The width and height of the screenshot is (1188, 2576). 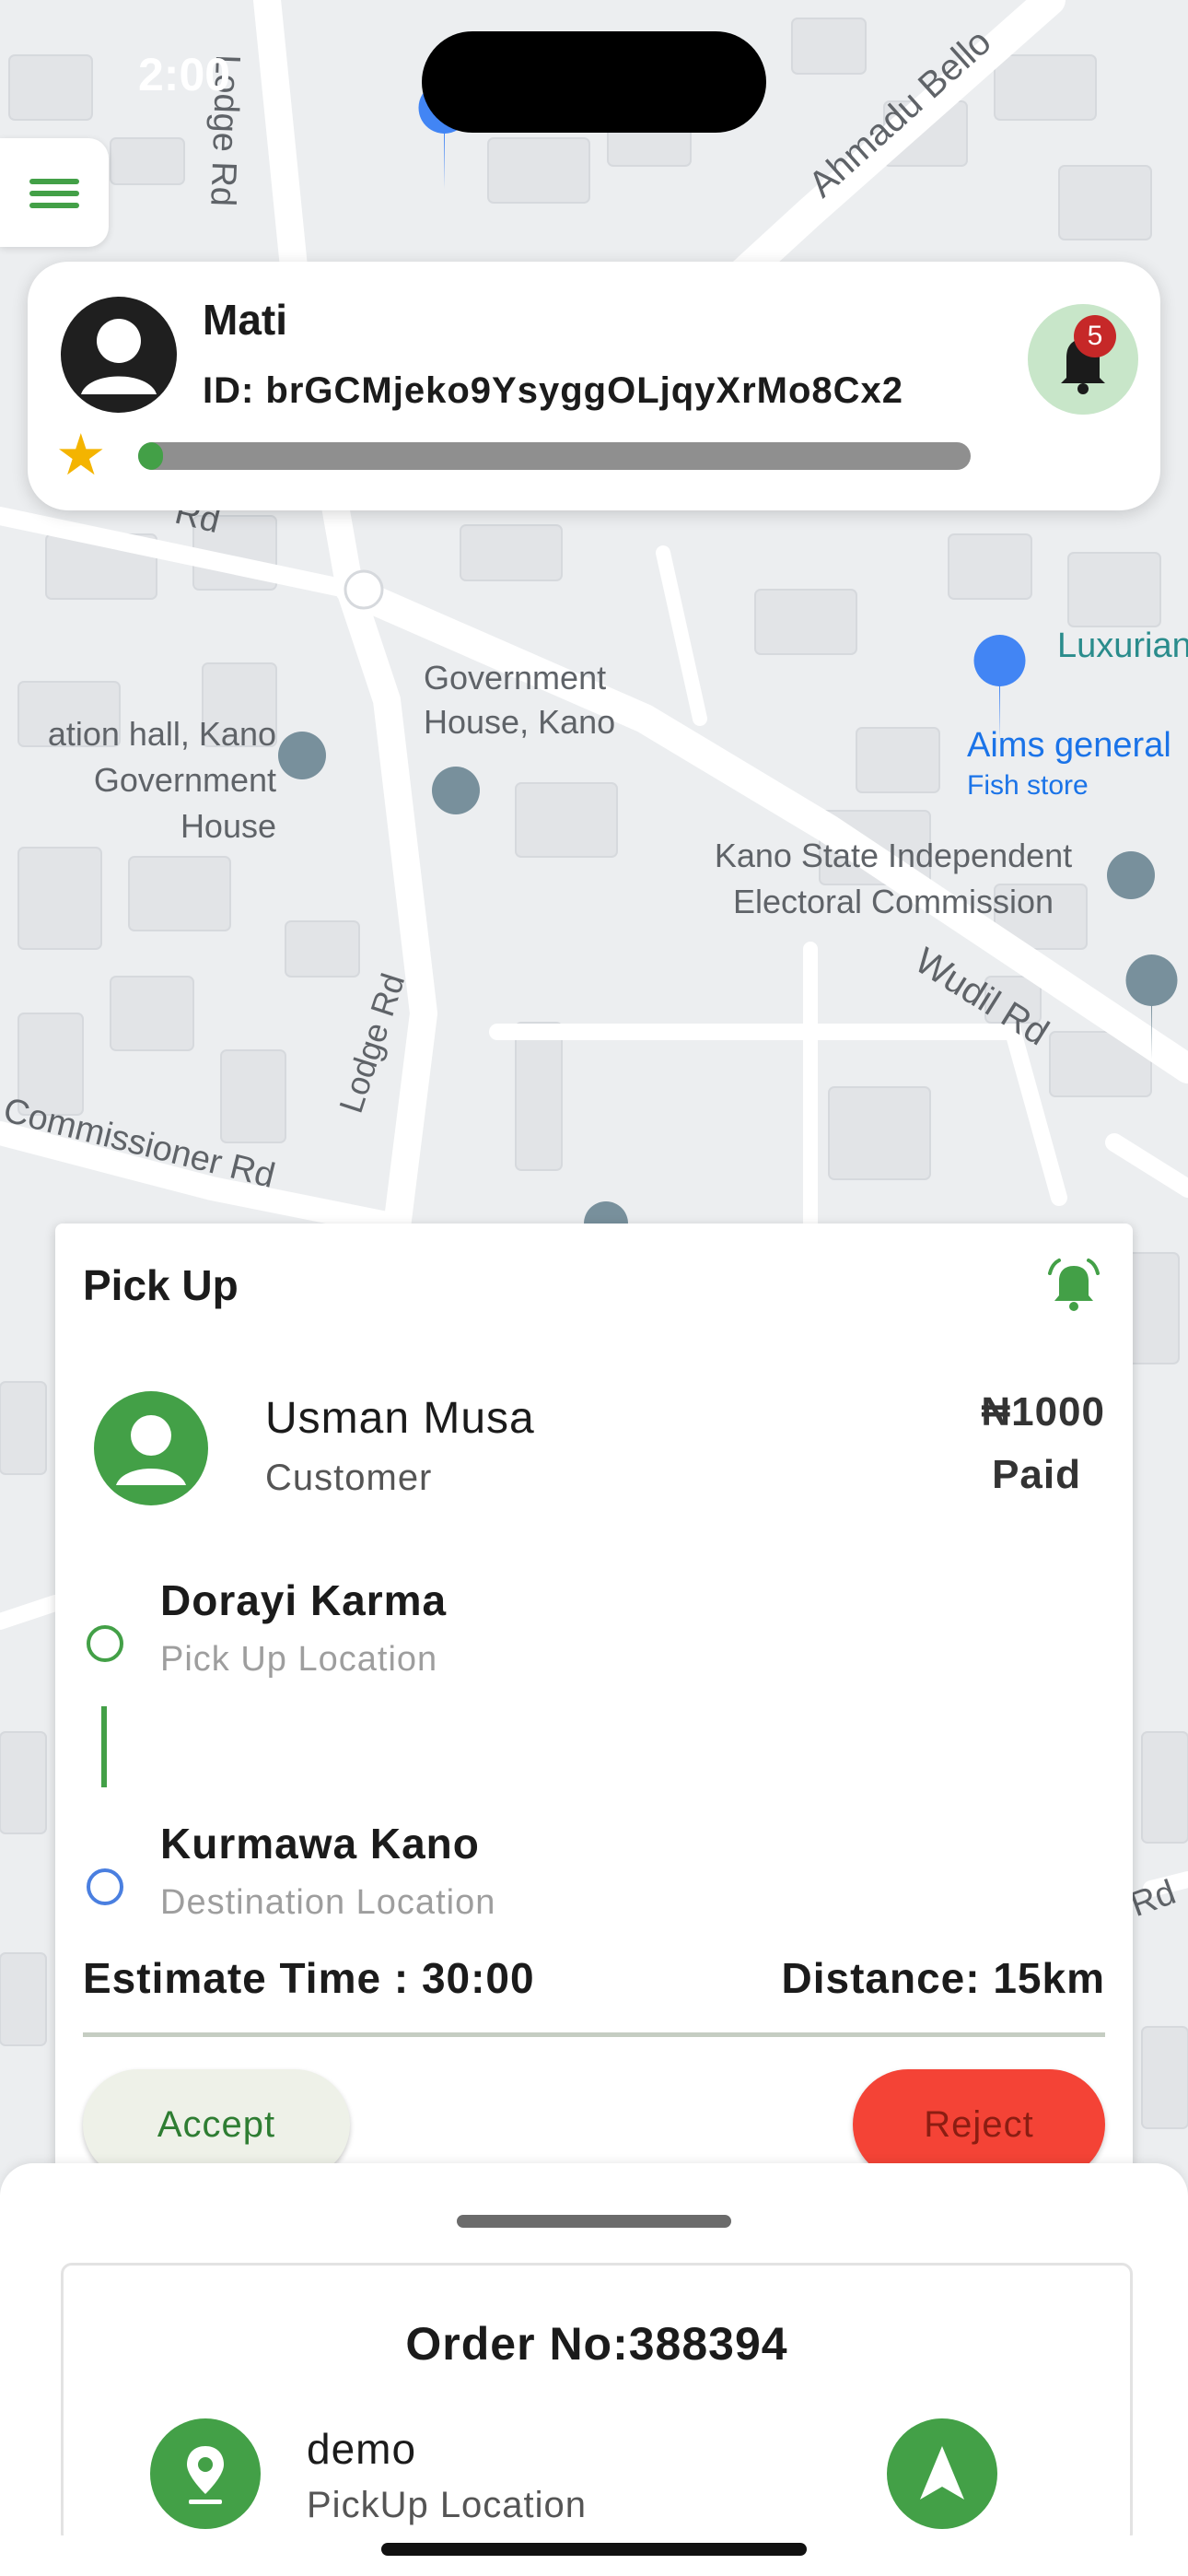 What do you see at coordinates (1073, 1284) in the screenshot?
I see `alarm-bell-icon` at bounding box center [1073, 1284].